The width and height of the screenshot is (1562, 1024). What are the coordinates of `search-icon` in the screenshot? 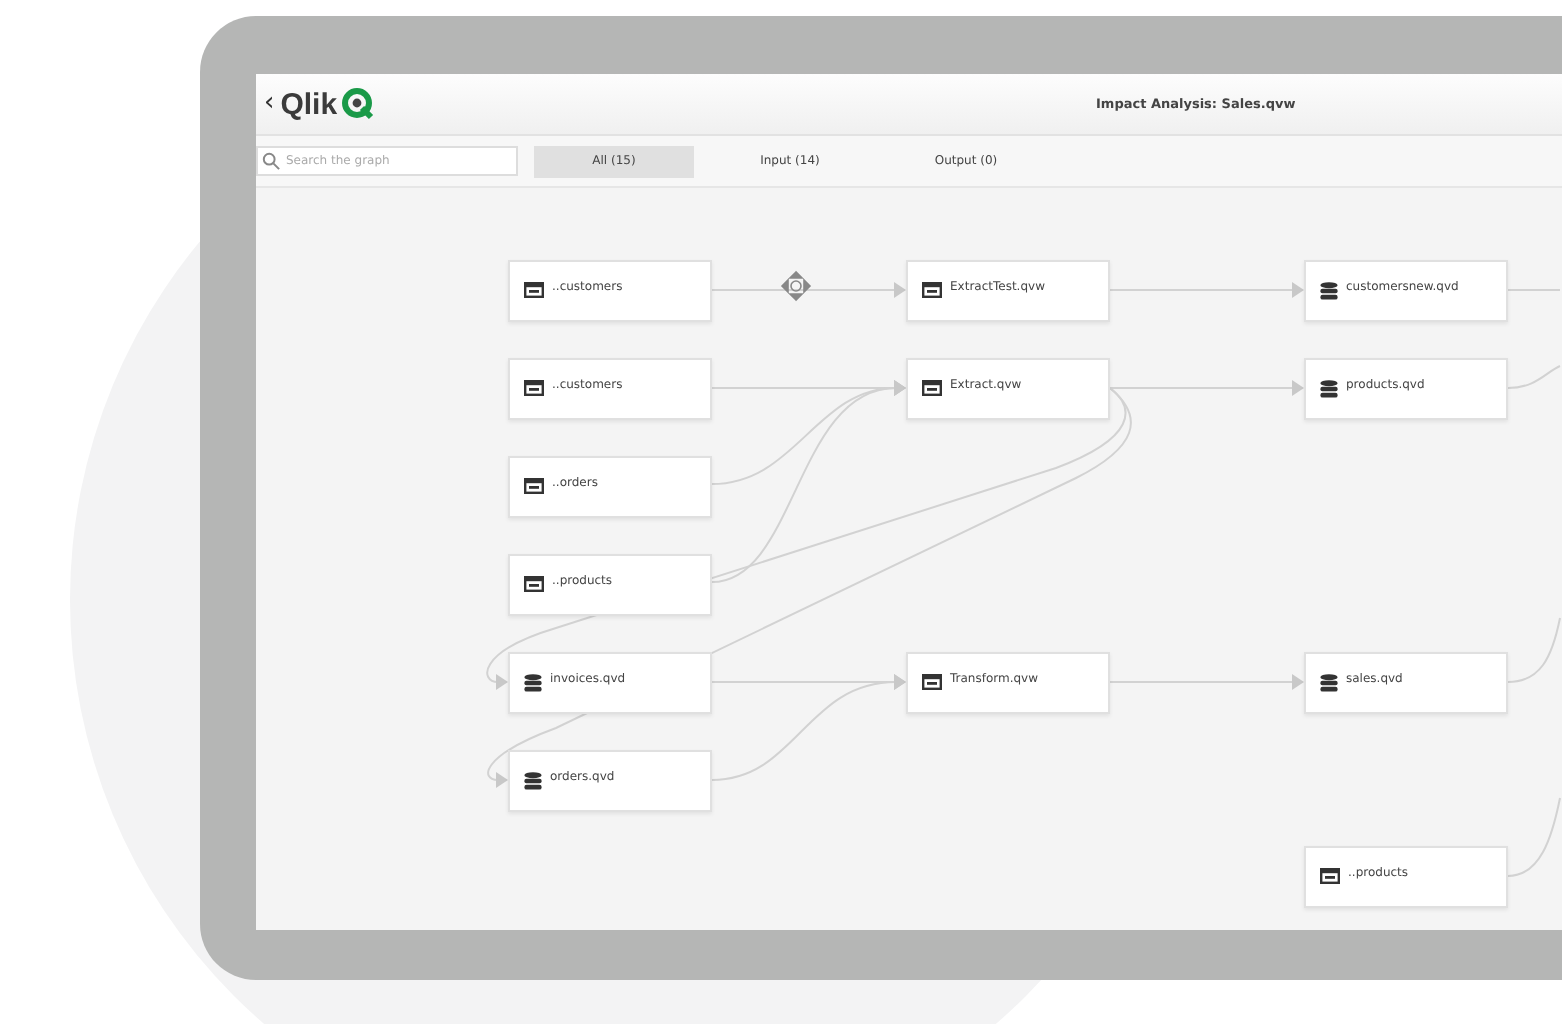 It's located at (271, 161).